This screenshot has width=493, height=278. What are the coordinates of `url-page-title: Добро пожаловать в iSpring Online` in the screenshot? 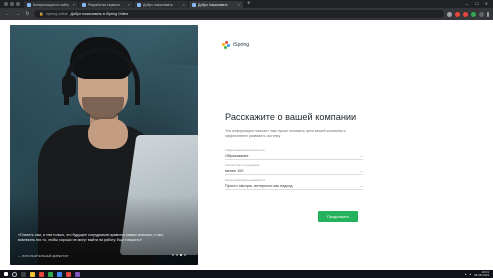 It's located at (99, 14).